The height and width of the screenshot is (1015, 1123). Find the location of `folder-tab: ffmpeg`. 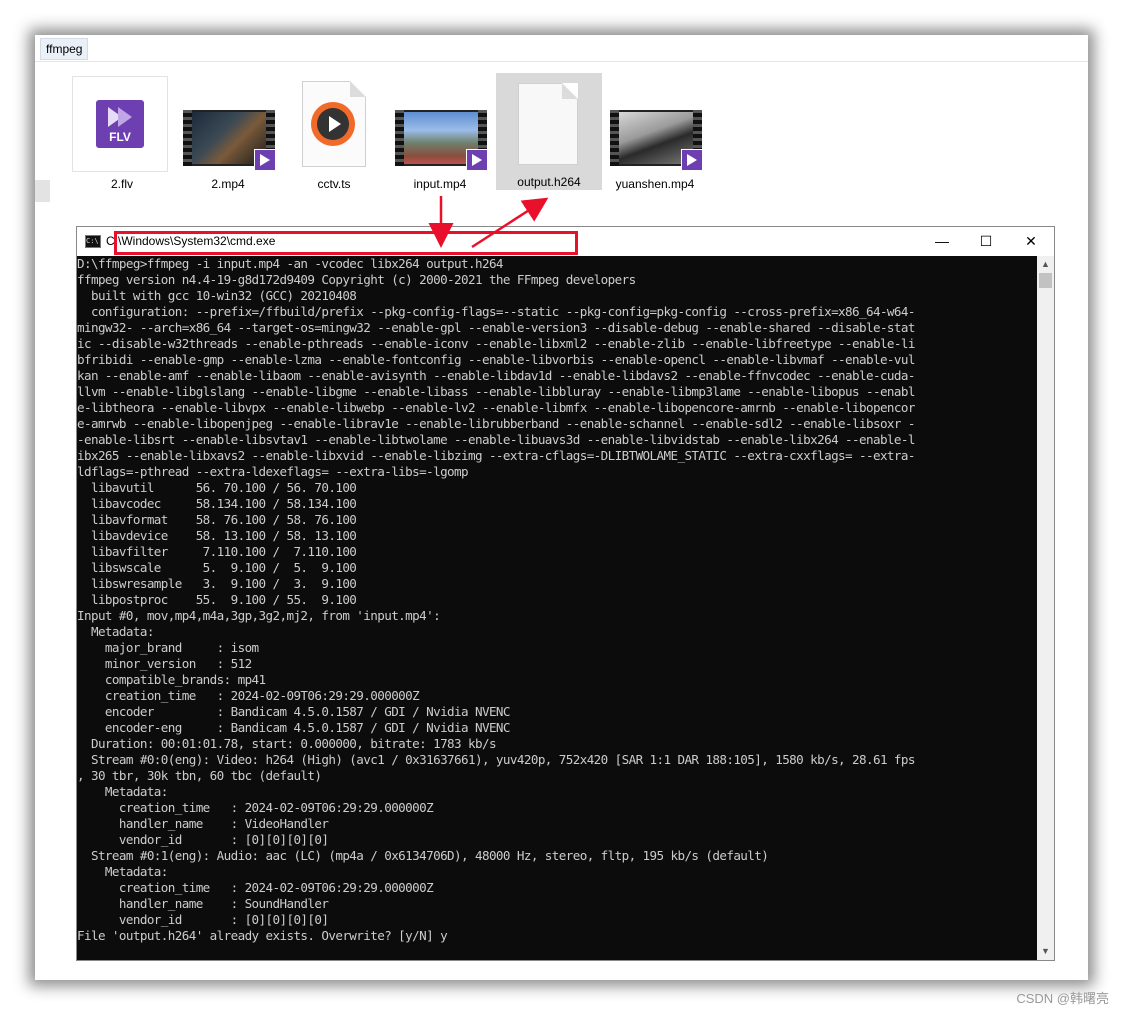

folder-tab: ffmpeg is located at coordinates (64, 49).